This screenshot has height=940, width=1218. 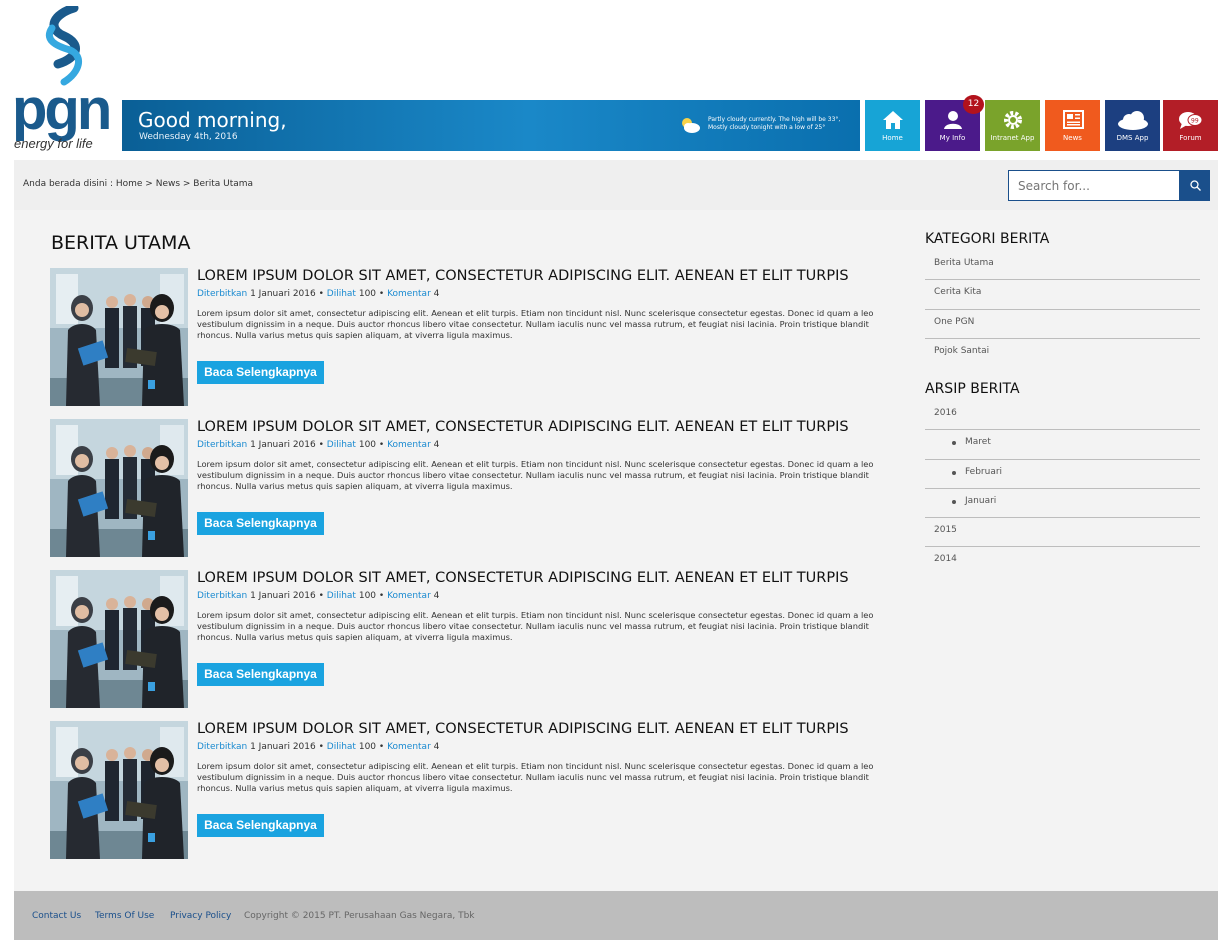 What do you see at coordinates (1062, 533) in the screenshot?
I see `archive-year: 2015` at bounding box center [1062, 533].